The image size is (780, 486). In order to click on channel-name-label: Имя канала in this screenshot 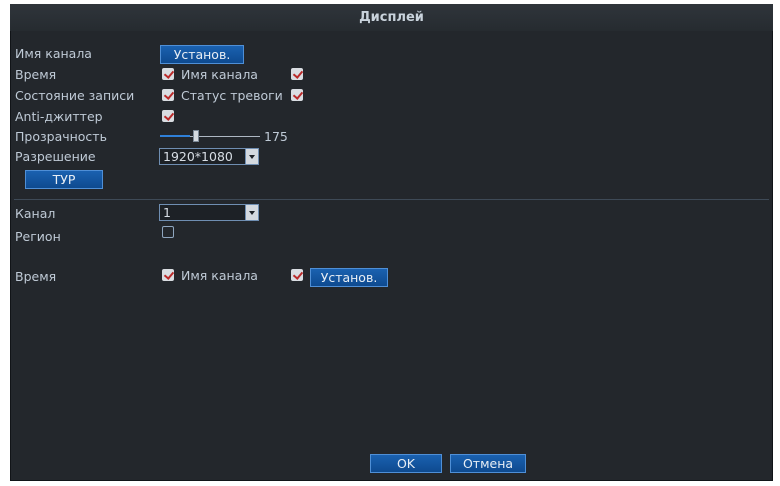, I will do `click(53, 53)`.